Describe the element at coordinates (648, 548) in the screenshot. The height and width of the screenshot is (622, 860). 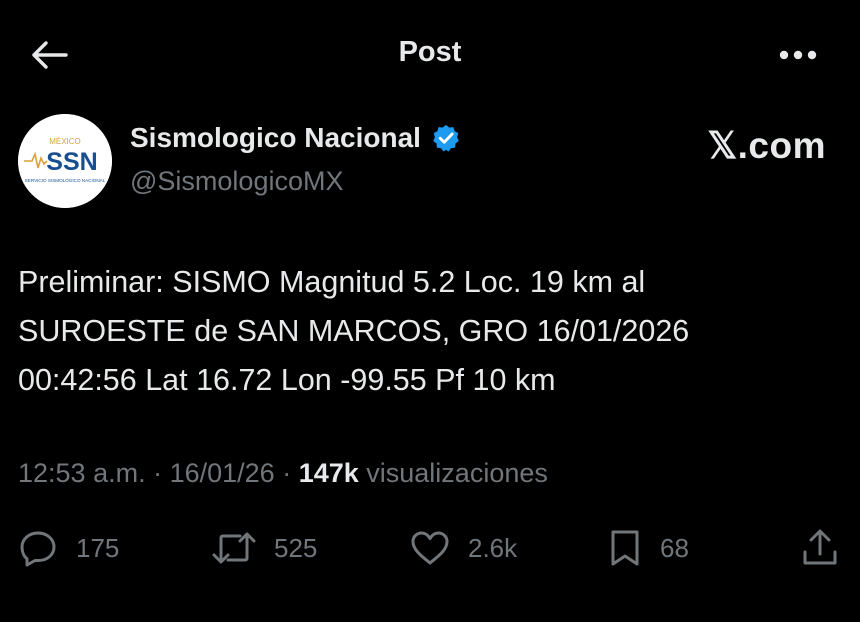
I see `bookmark-button: 68` at that location.